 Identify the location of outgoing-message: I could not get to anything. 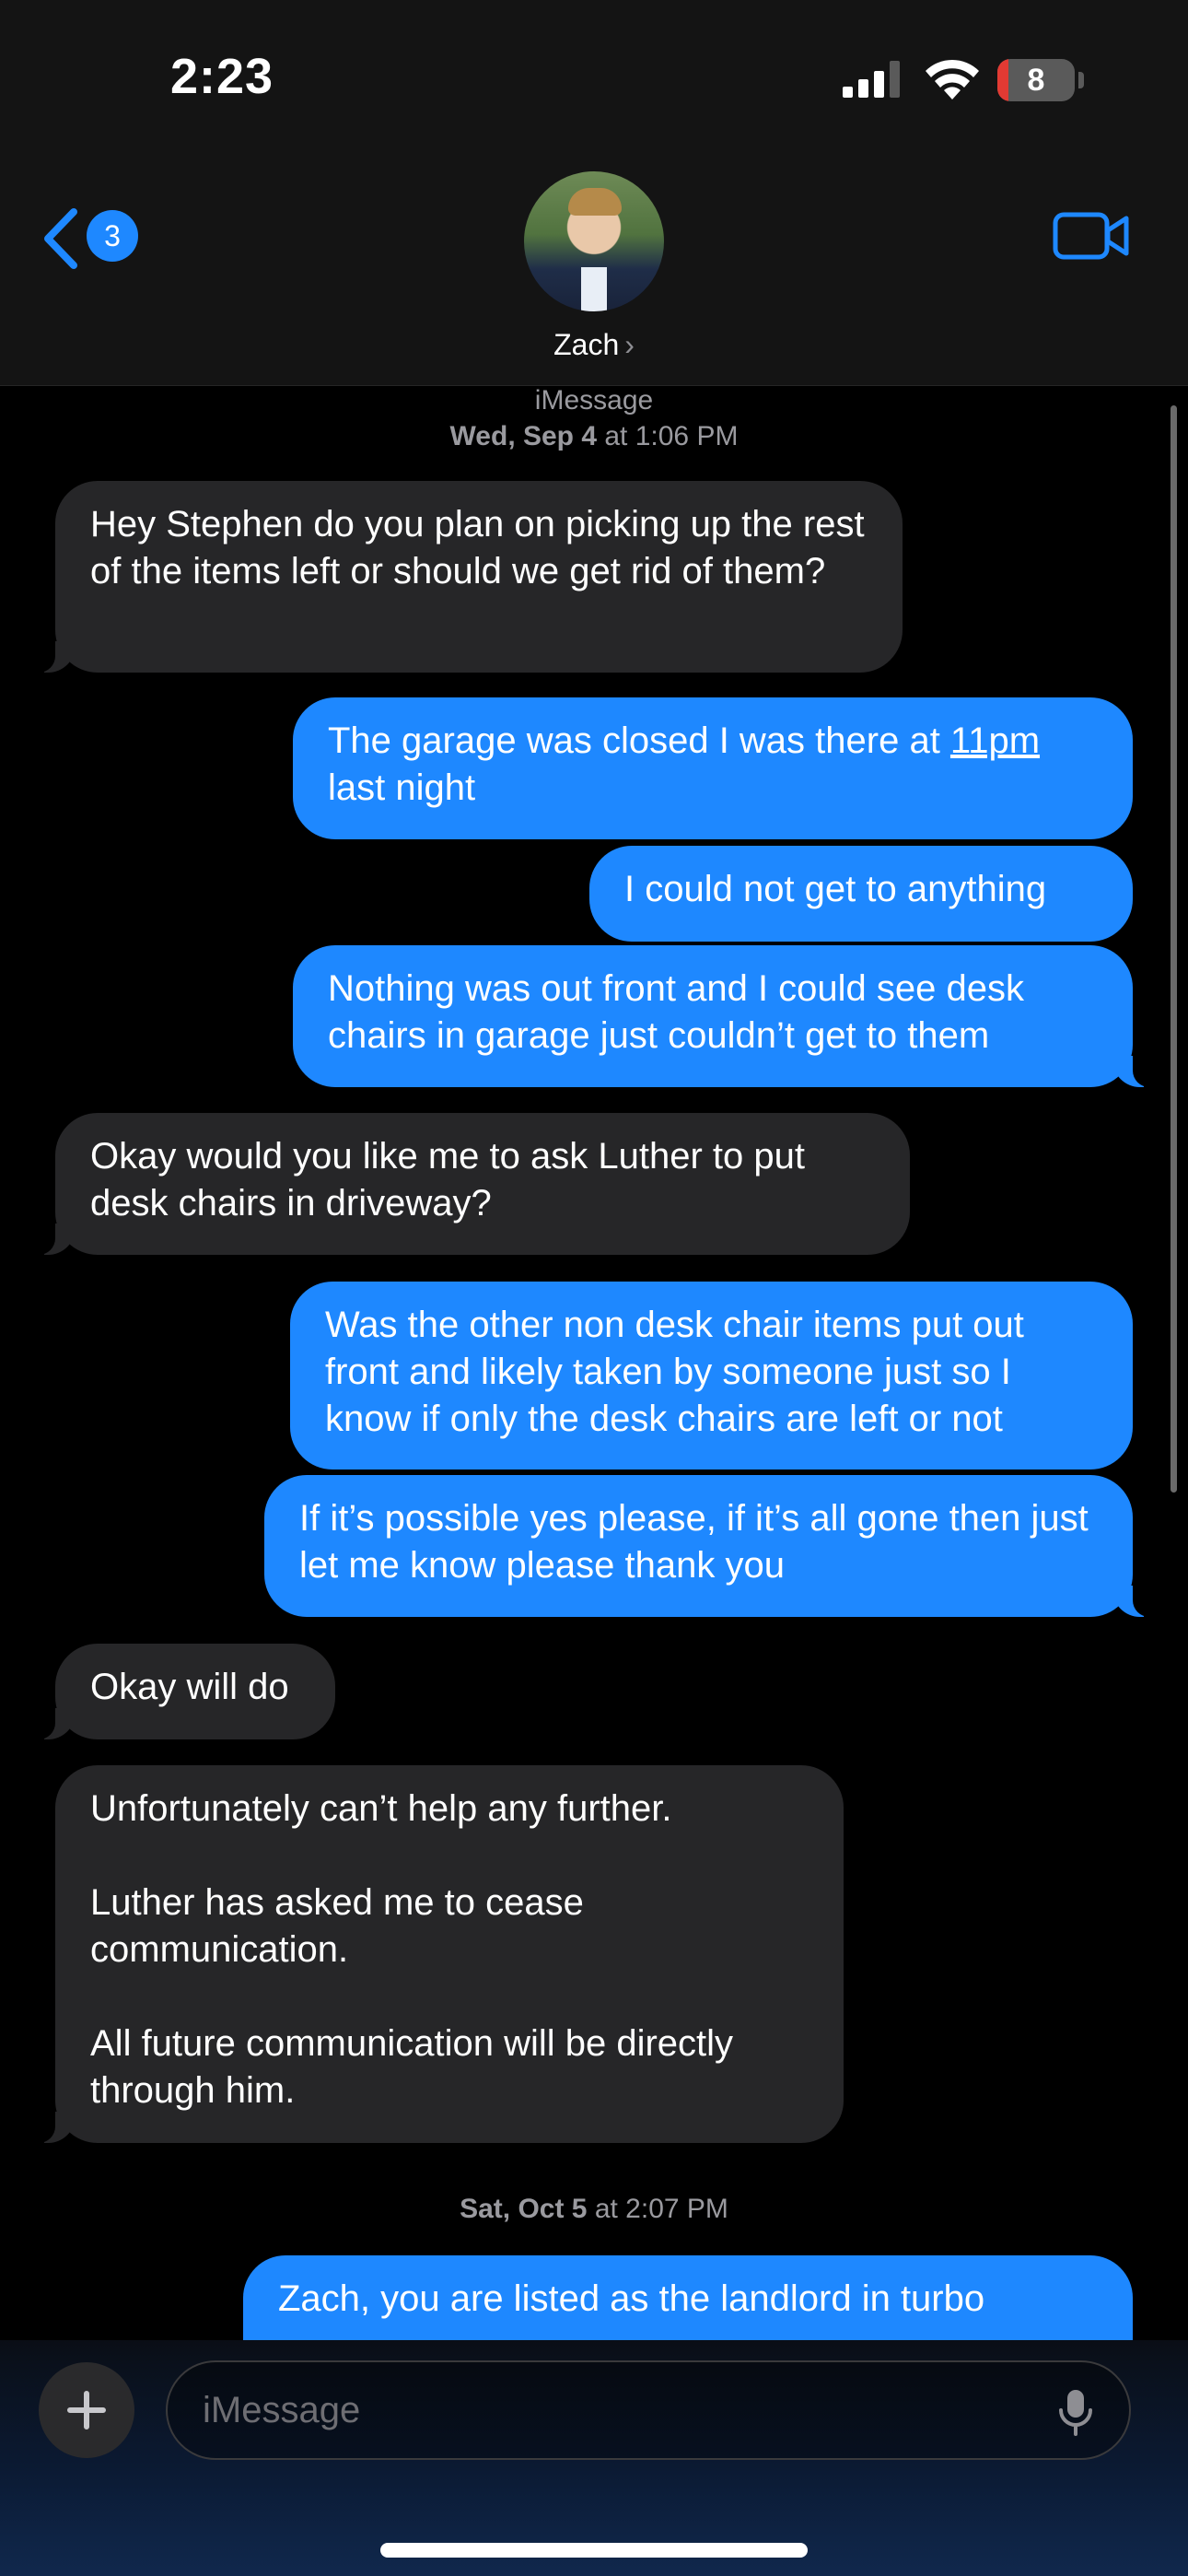
(861, 894).